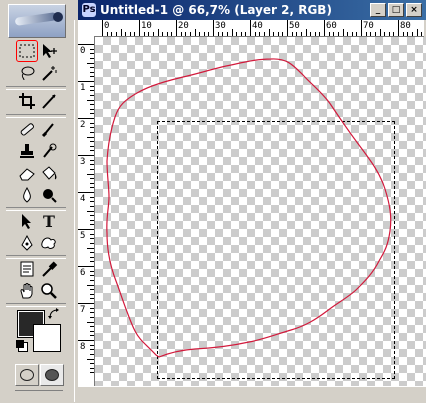 The image size is (426, 403). I want to click on slice-tool-icon, so click(49, 101).